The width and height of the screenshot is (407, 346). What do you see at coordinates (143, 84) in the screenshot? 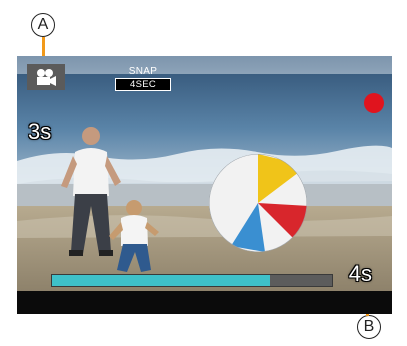
I see `snap-duration-value: 4SEC` at bounding box center [143, 84].